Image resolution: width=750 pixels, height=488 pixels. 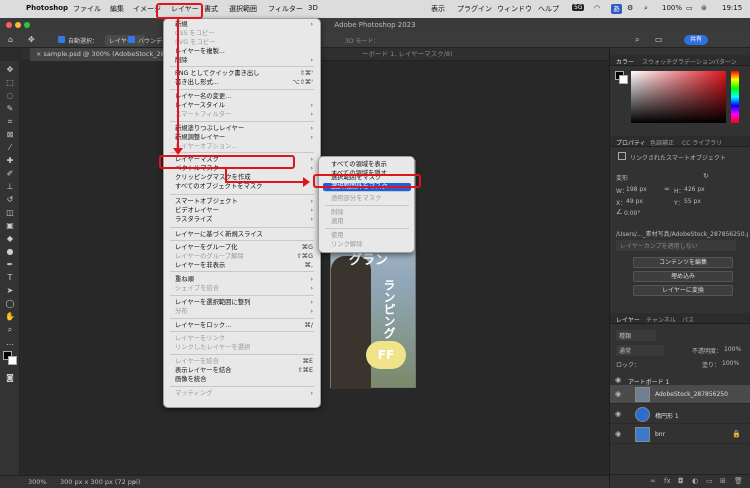 I want to click on search-icon: ⌕, so click(x=646, y=8).